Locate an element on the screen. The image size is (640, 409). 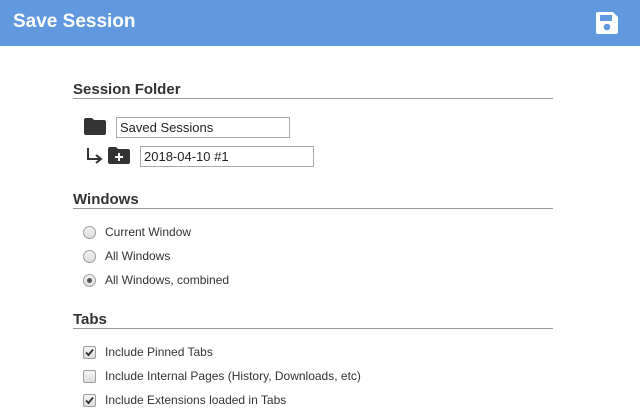
save-button is located at coordinates (607, 23).